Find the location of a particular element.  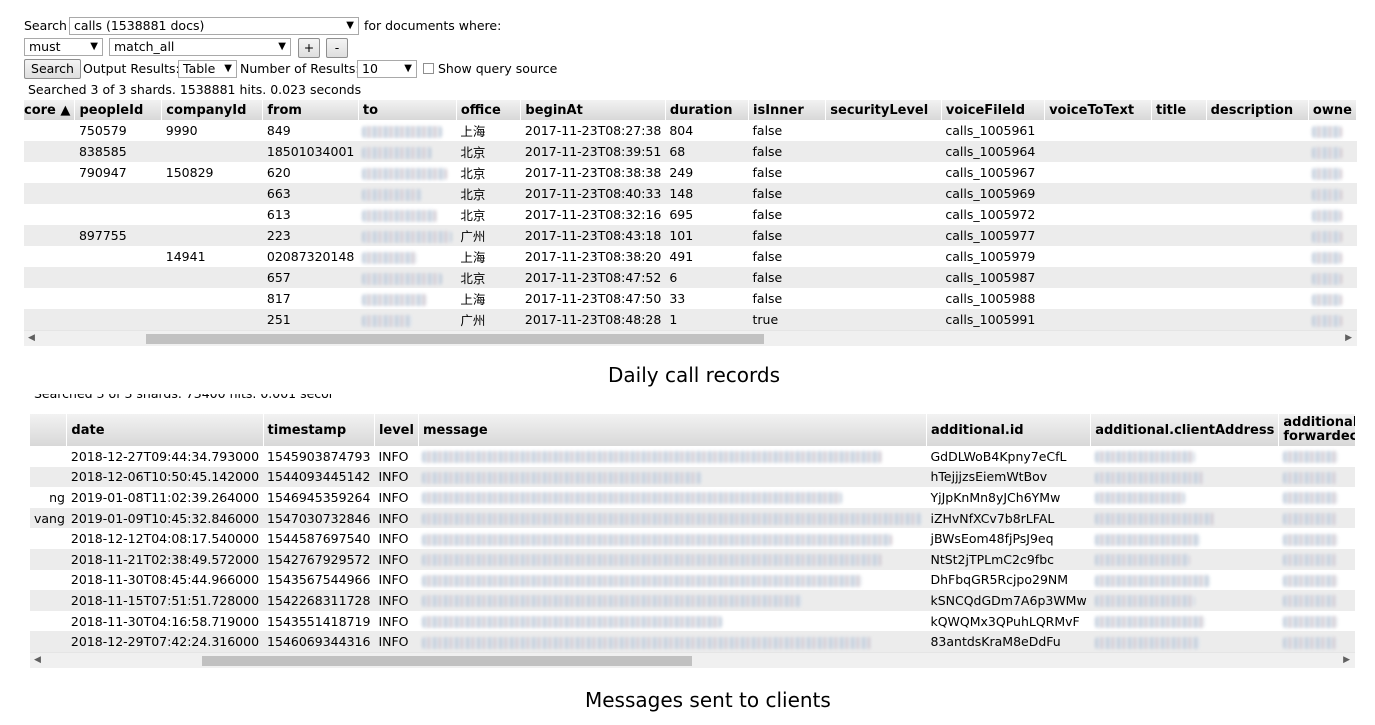

remove-clause-button: - is located at coordinates (337, 48).